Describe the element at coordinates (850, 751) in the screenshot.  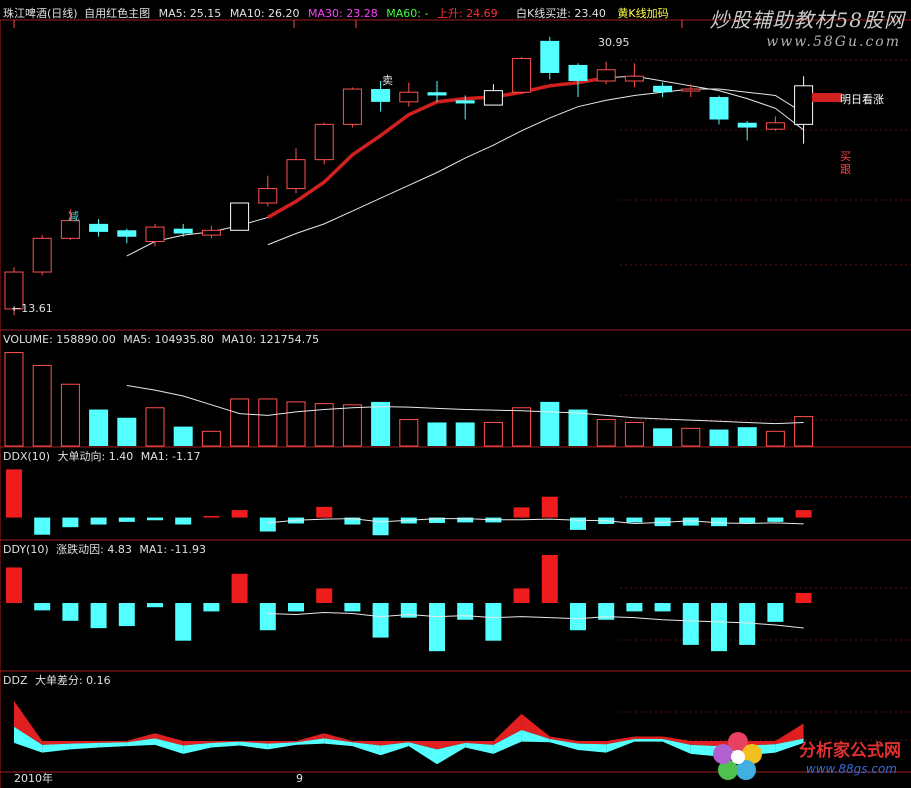
I see `watermark-bottom-cn: 分析家公式网` at that location.